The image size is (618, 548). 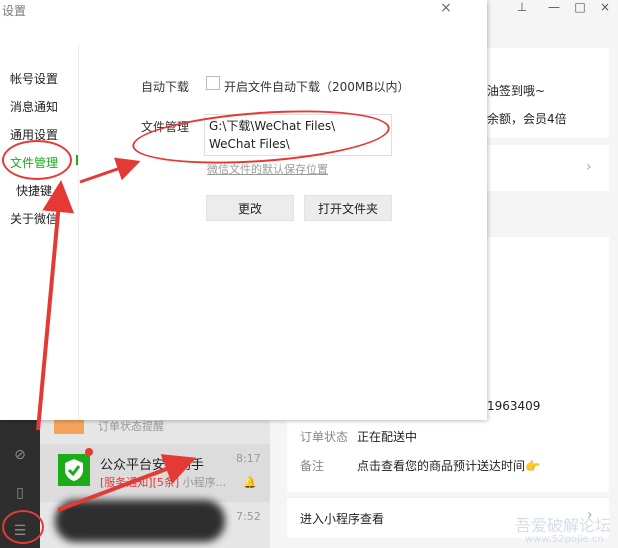 I want to click on watermark-url: www.52pojie.cn, so click(x=564, y=539).